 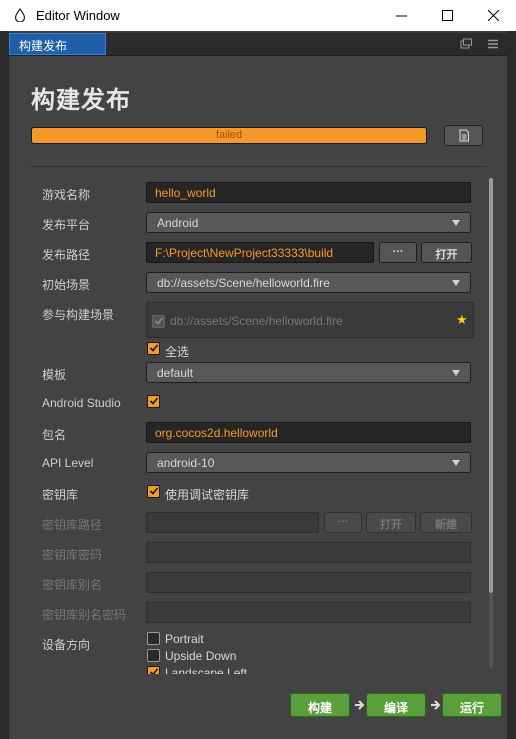 I want to click on android-studio-label: Android Studio, so click(x=81, y=403).